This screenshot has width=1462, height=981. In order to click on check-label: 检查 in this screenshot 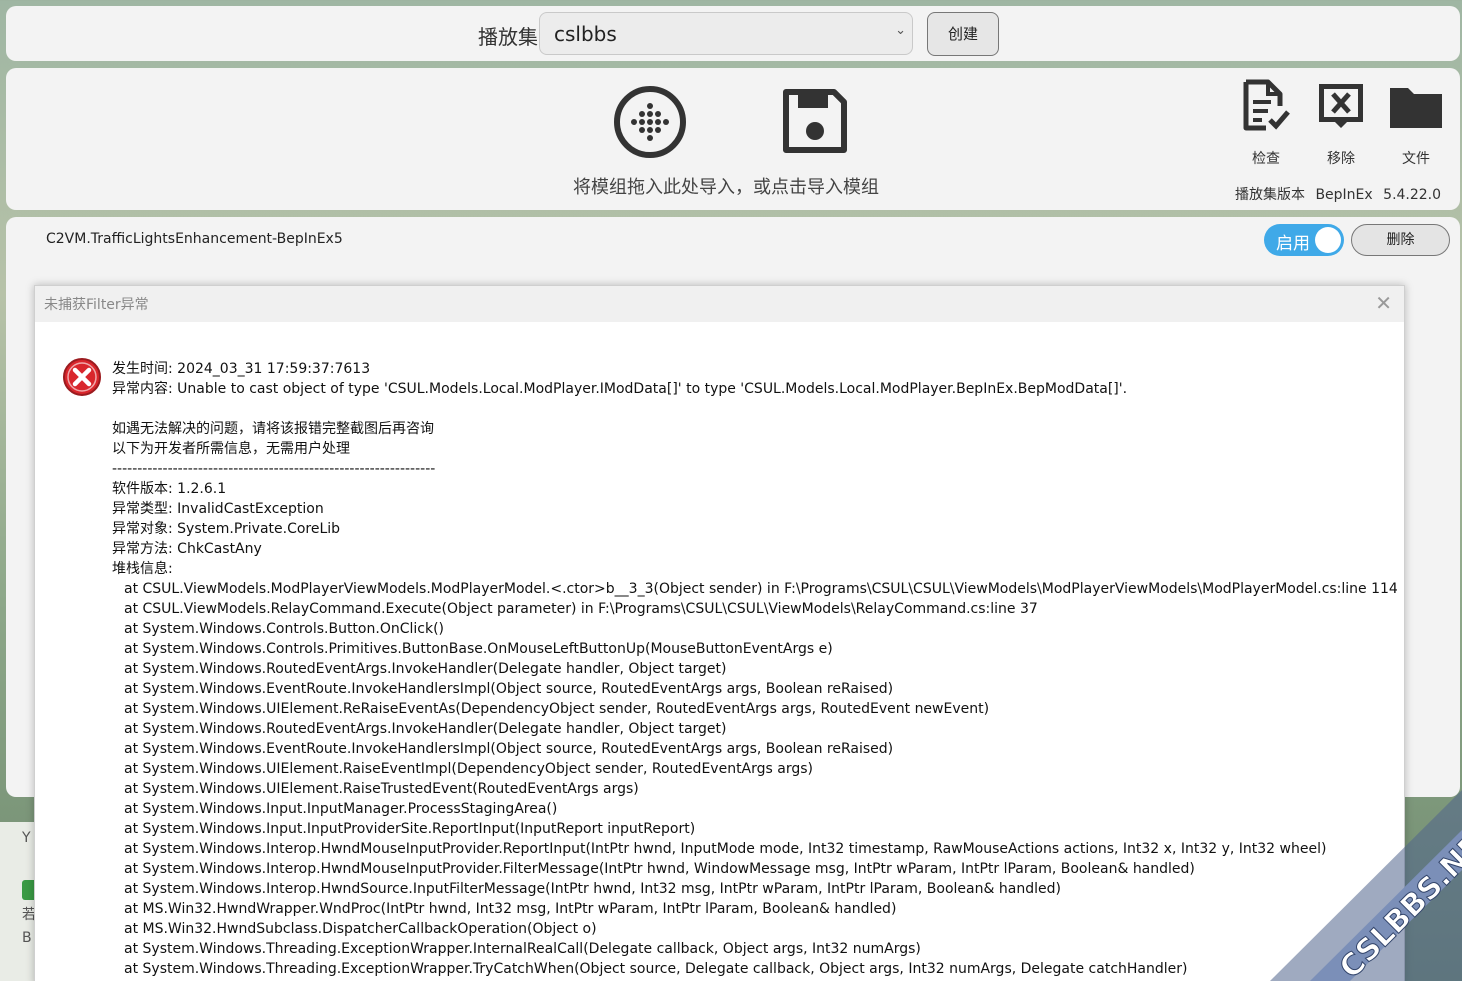, I will do `click(1266, 159)`.